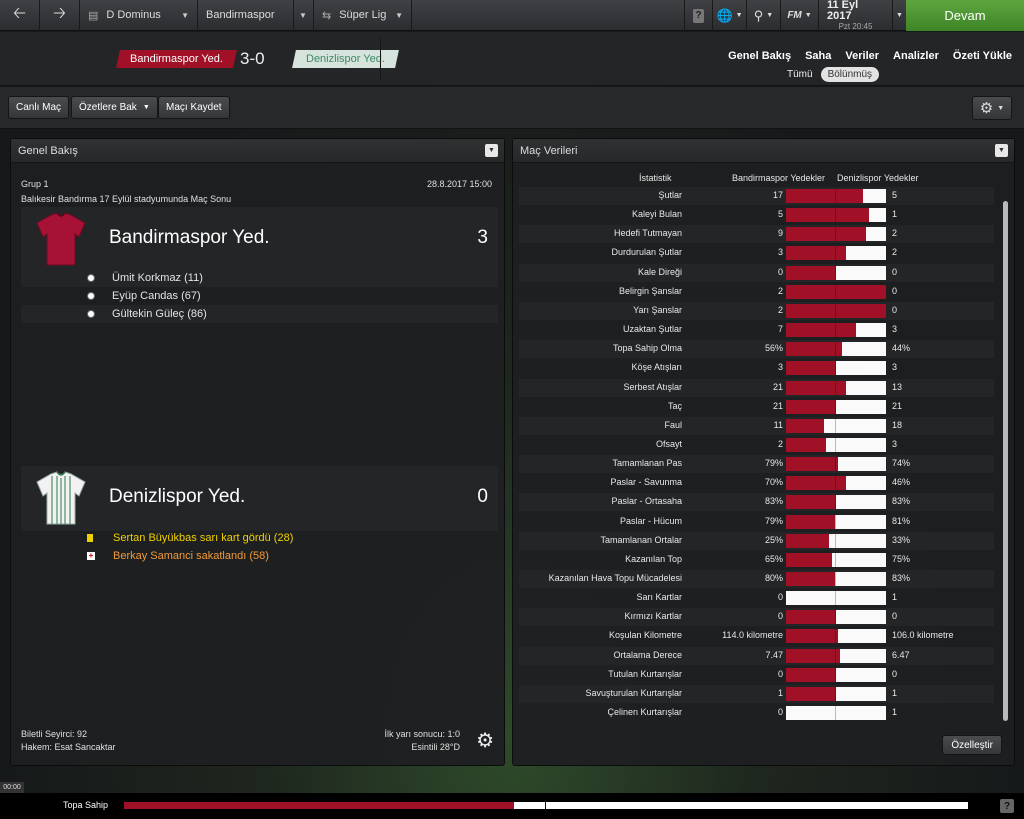 This screenshot has width=1024, height=819. Describe the element at coordinates (777, 195) in the screenshot. I see `stat-home-value: 17` at that location.